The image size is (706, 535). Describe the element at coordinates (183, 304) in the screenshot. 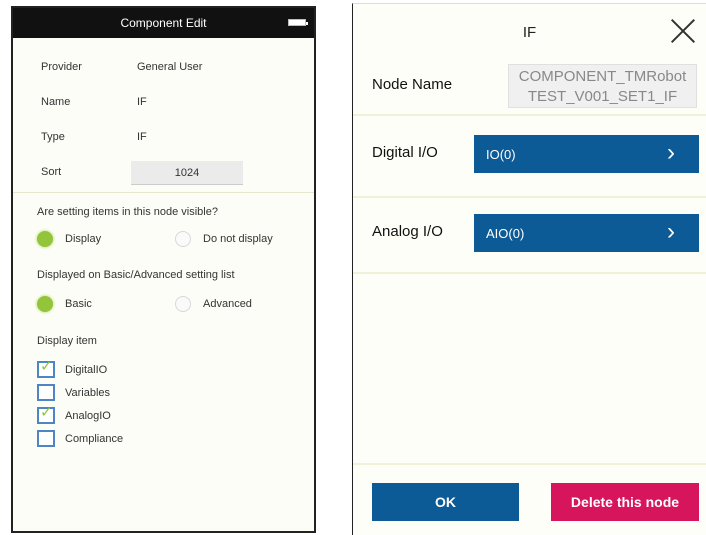

I see `advanced-radio` at that location.